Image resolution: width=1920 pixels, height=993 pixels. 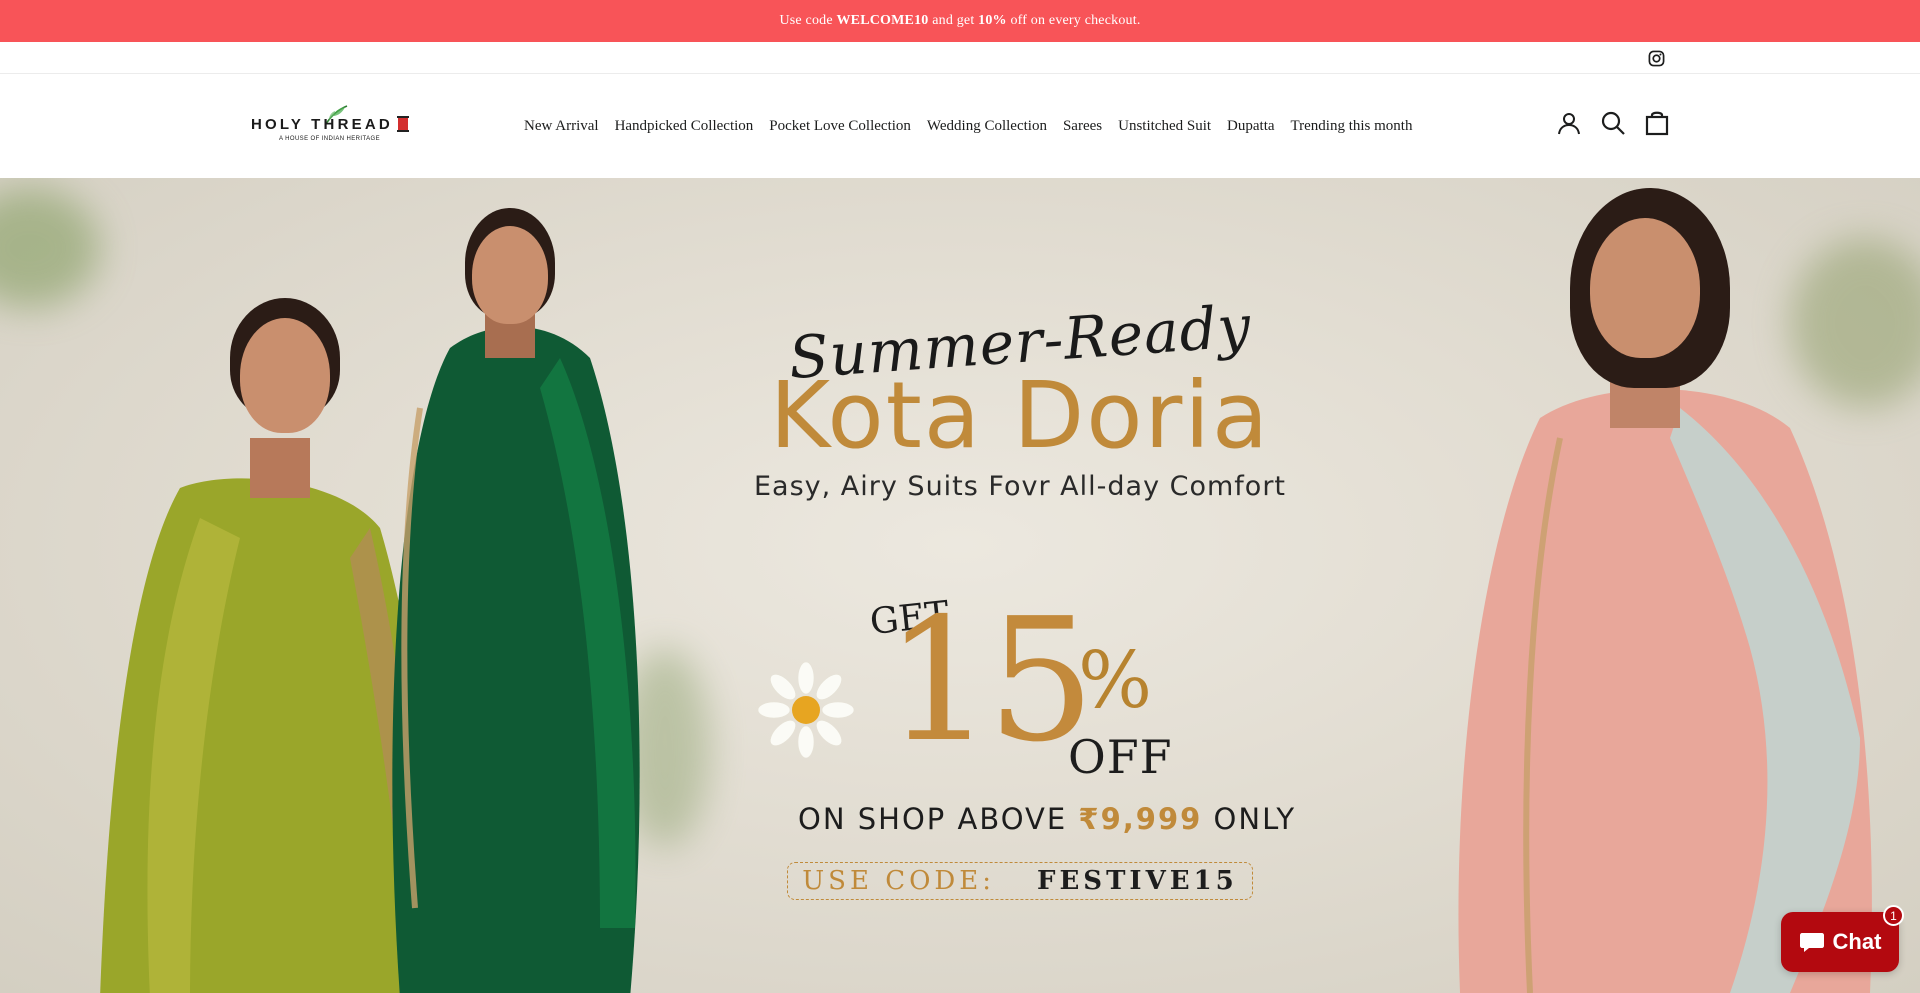 What do you see at coordinates (50, 248) in the screenshot?
I see `background-leaf` at bounding box center [50, 248].